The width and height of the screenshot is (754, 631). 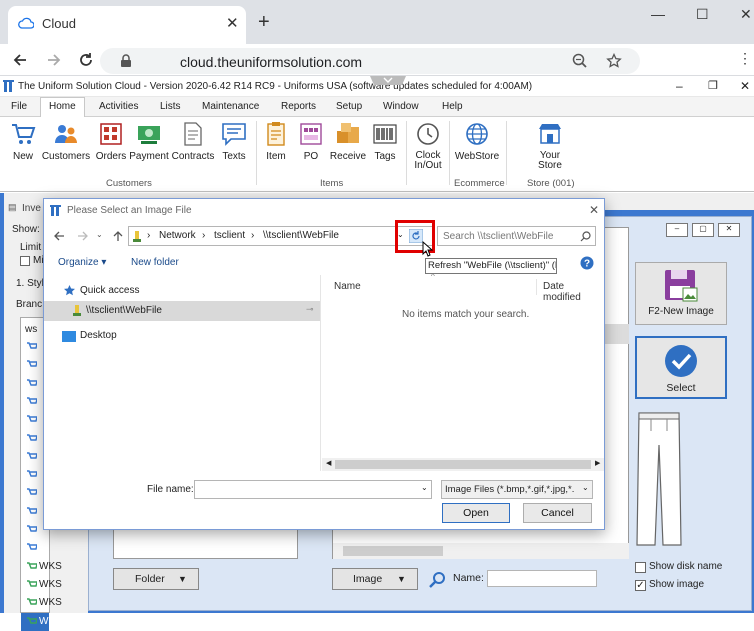 I want to click on receive-boxes-icon, so click(x=348, y=133).